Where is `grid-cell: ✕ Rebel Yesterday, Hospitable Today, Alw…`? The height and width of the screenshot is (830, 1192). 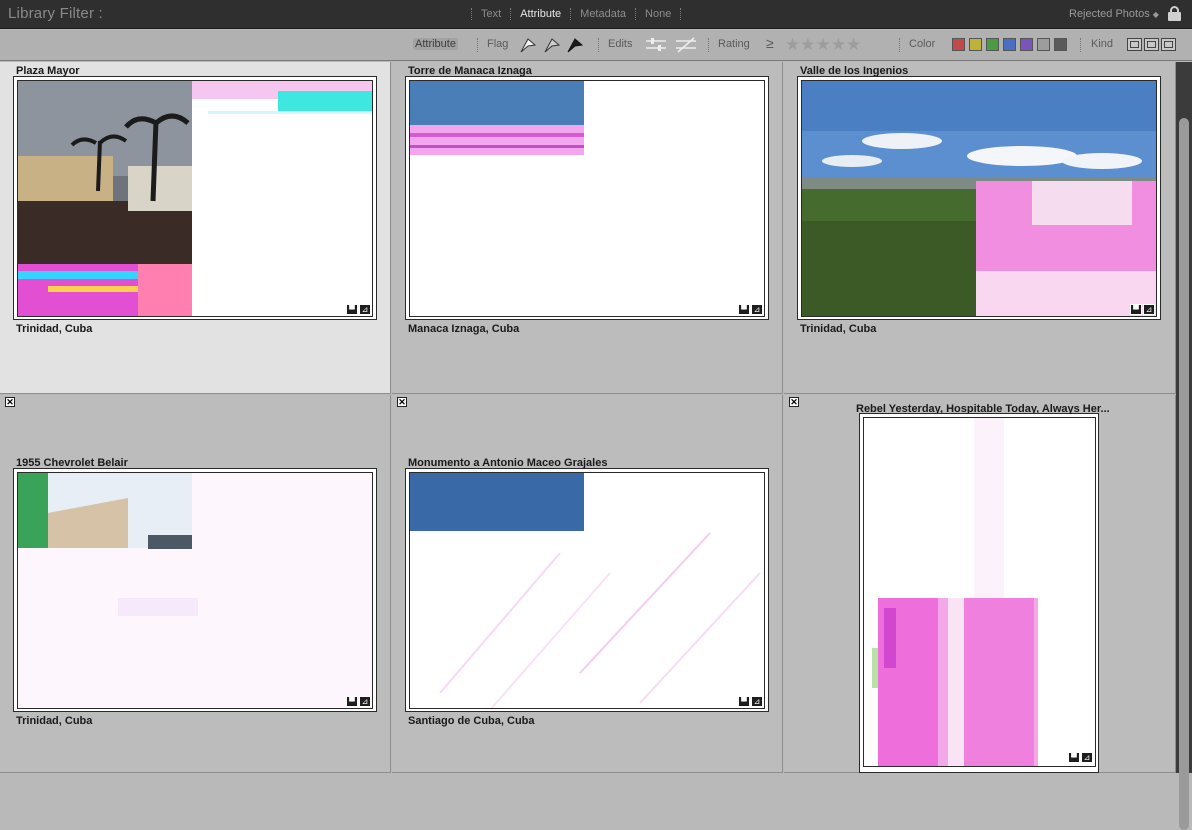
grid-cell: ✕ Rebel Yesterday, Hospitable Today, Alw… is located at coordinates (980, 584).